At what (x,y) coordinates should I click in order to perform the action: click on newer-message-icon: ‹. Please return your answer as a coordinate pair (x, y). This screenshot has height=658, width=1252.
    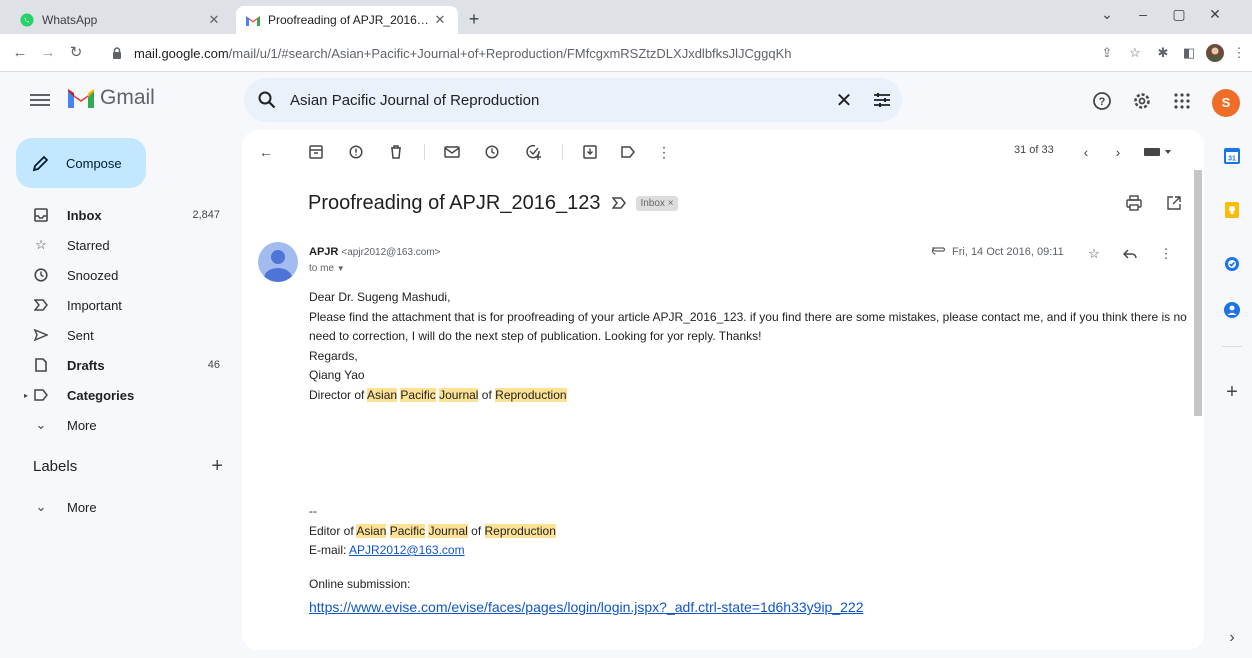
    Looking at the image, I should click on (1086, 152).